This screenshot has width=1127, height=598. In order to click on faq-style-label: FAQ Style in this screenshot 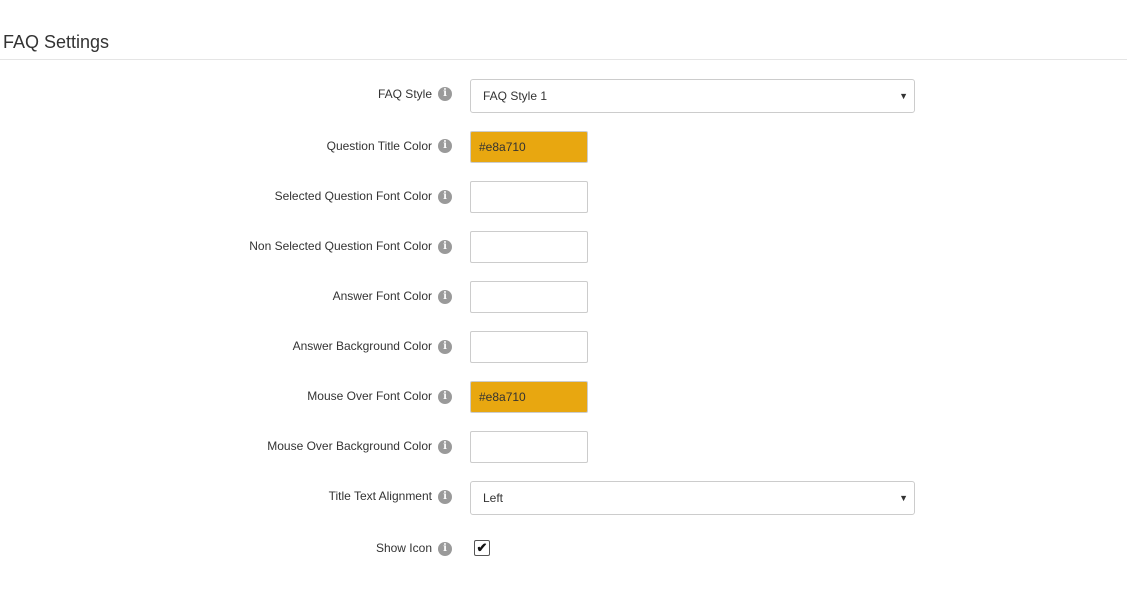, I will do `click(404, 94)`.